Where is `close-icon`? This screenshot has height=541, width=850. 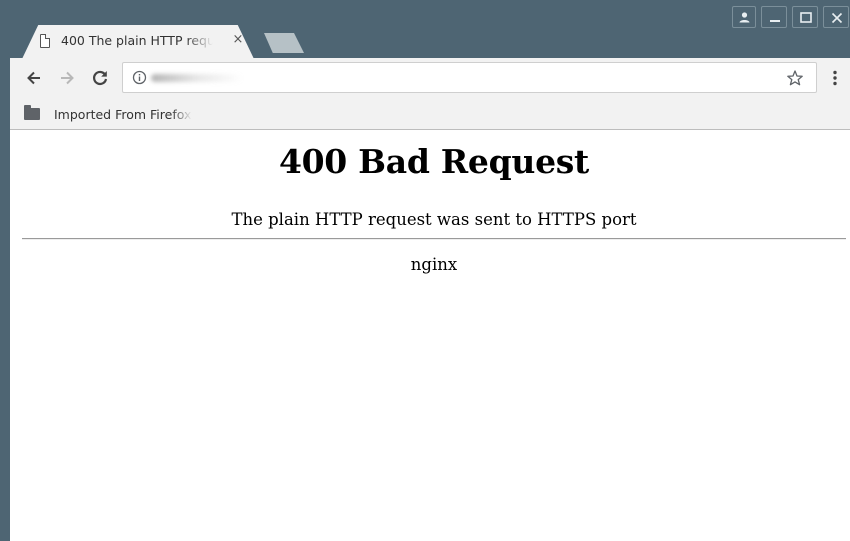
close-icon is located at coordinates (837, 18).